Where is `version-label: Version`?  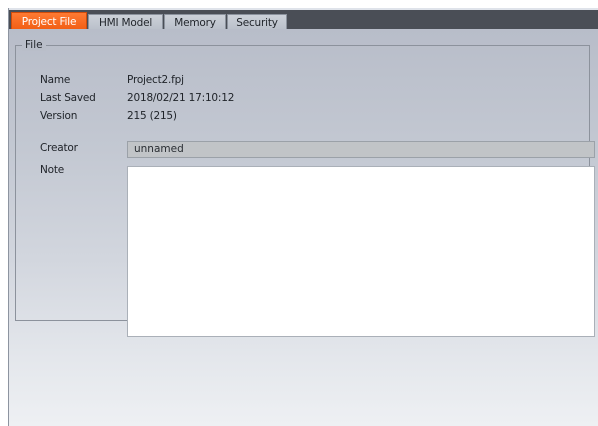 version-label: Version is located at coordinates (59, 116).